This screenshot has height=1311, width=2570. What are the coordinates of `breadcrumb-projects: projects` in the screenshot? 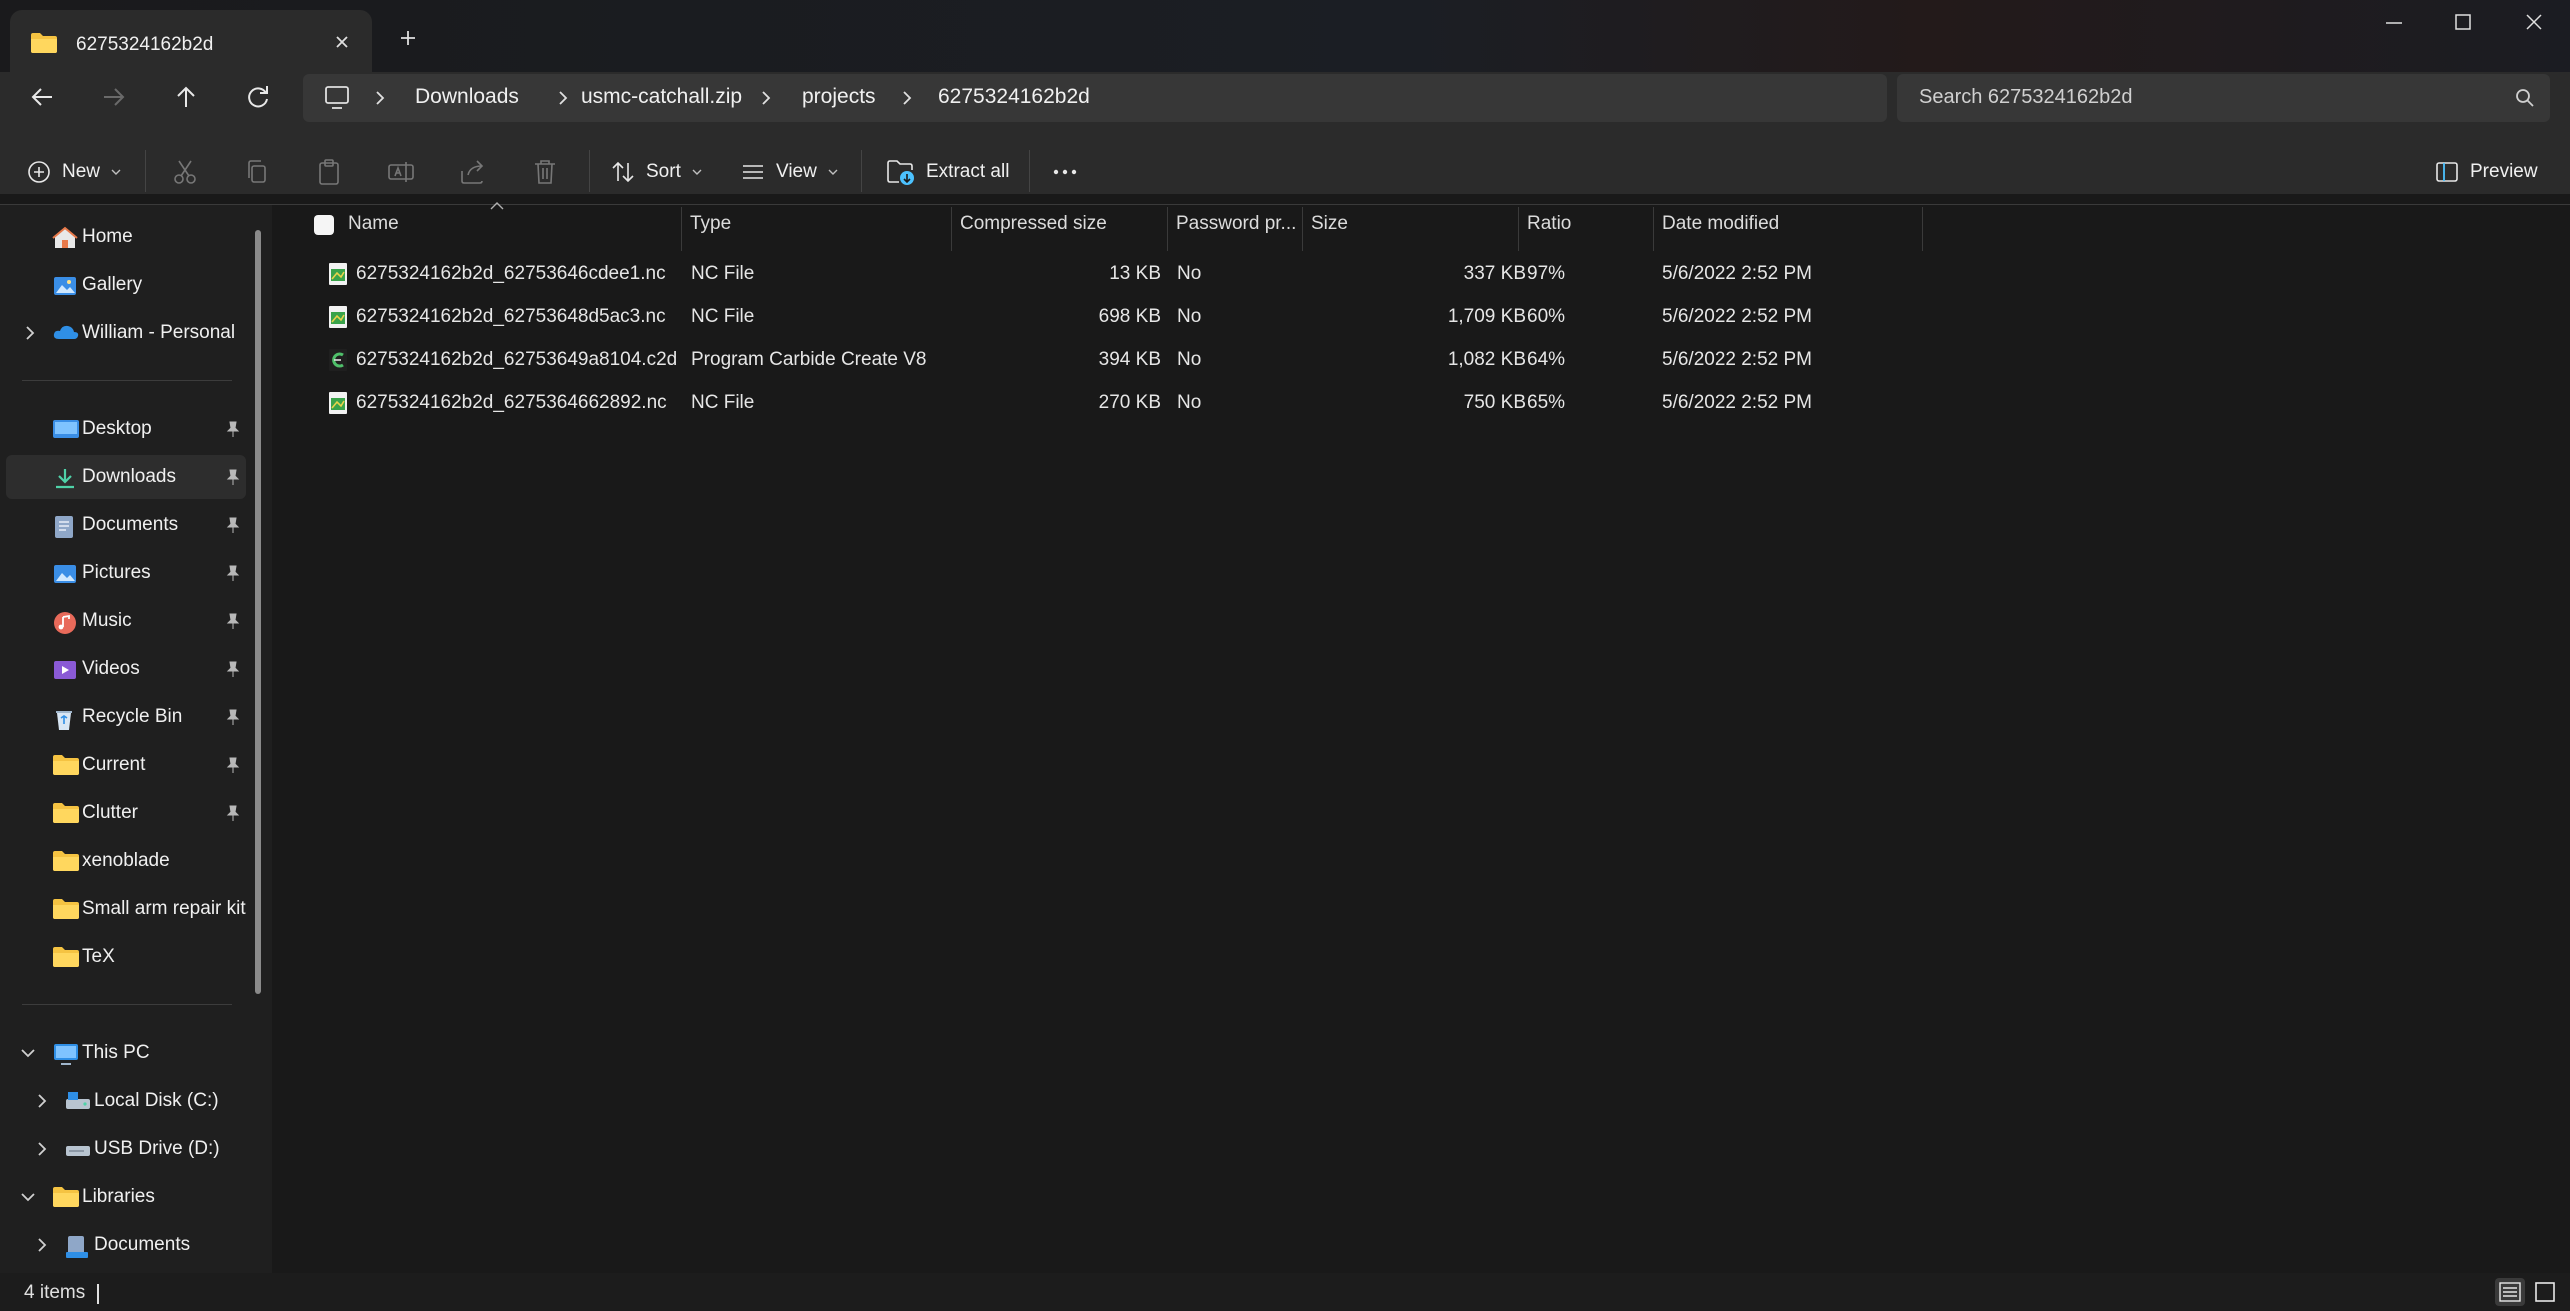 It's located at (839, 97).